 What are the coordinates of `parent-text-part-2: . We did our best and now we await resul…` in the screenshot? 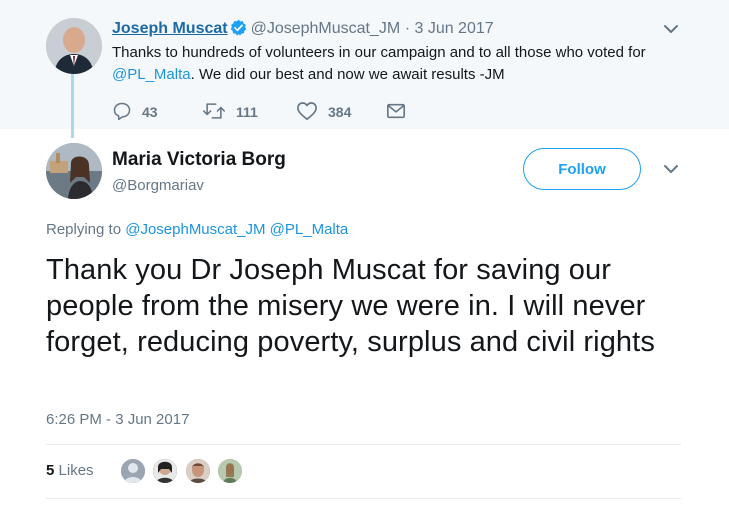 It's located at (347, 74).